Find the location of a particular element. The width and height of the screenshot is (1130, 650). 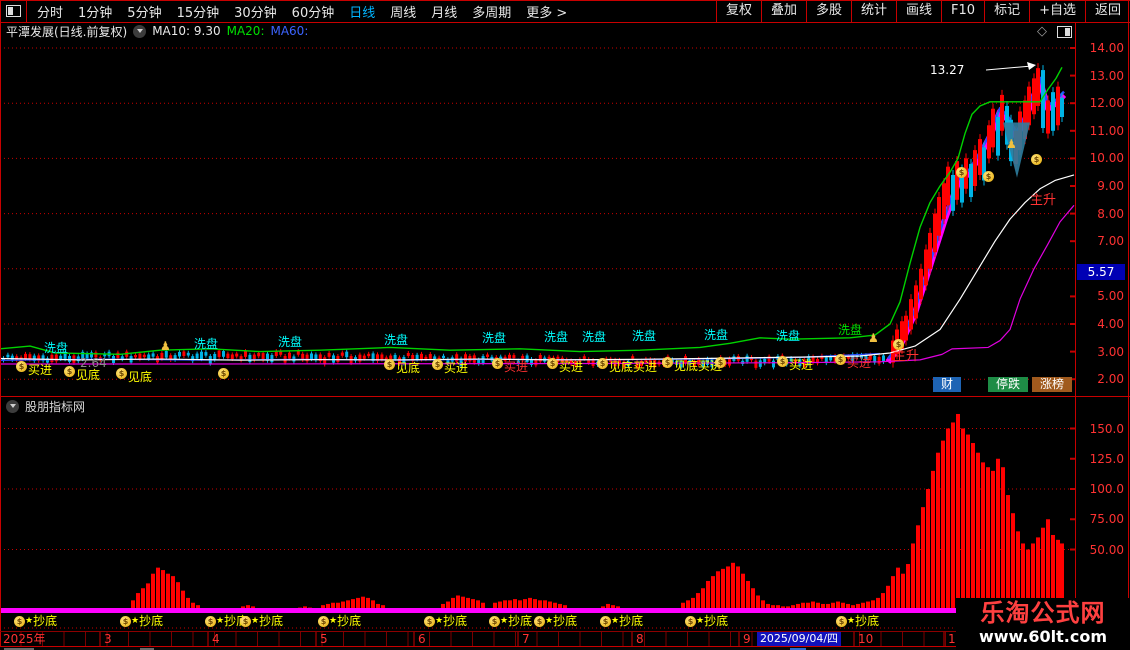

badge-停跌: 停跌 is located at coordinates (1008, 384).